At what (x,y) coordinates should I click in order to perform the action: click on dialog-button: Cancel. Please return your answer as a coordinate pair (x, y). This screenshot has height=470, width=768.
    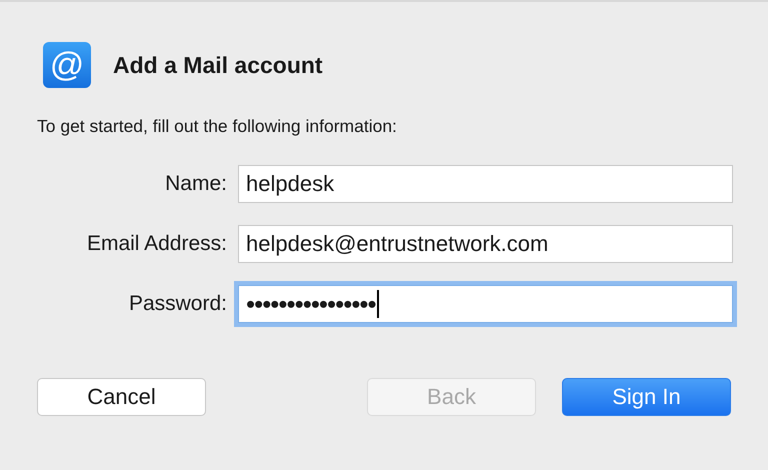
    Looking at the image, I should click on (121, 397).